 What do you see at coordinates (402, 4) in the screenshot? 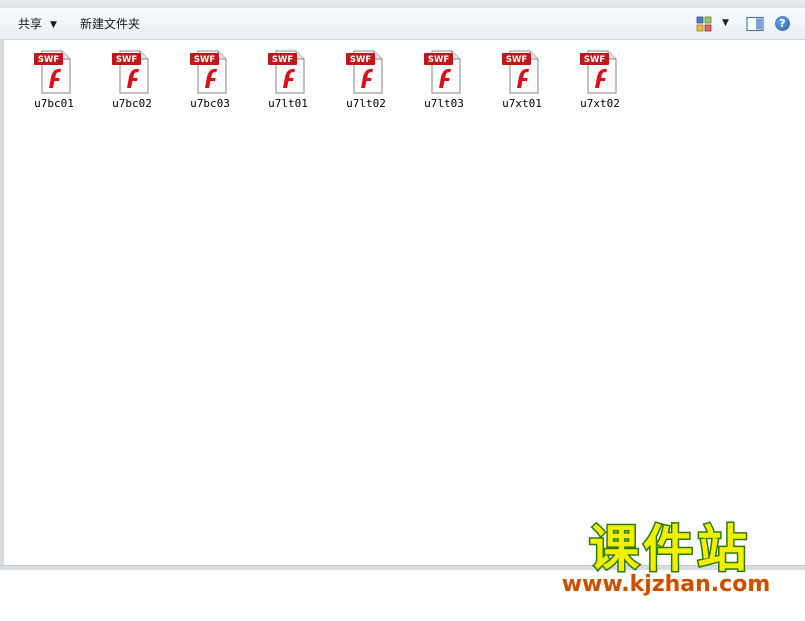
I see `title-strip` at bounding box center [402, 4].